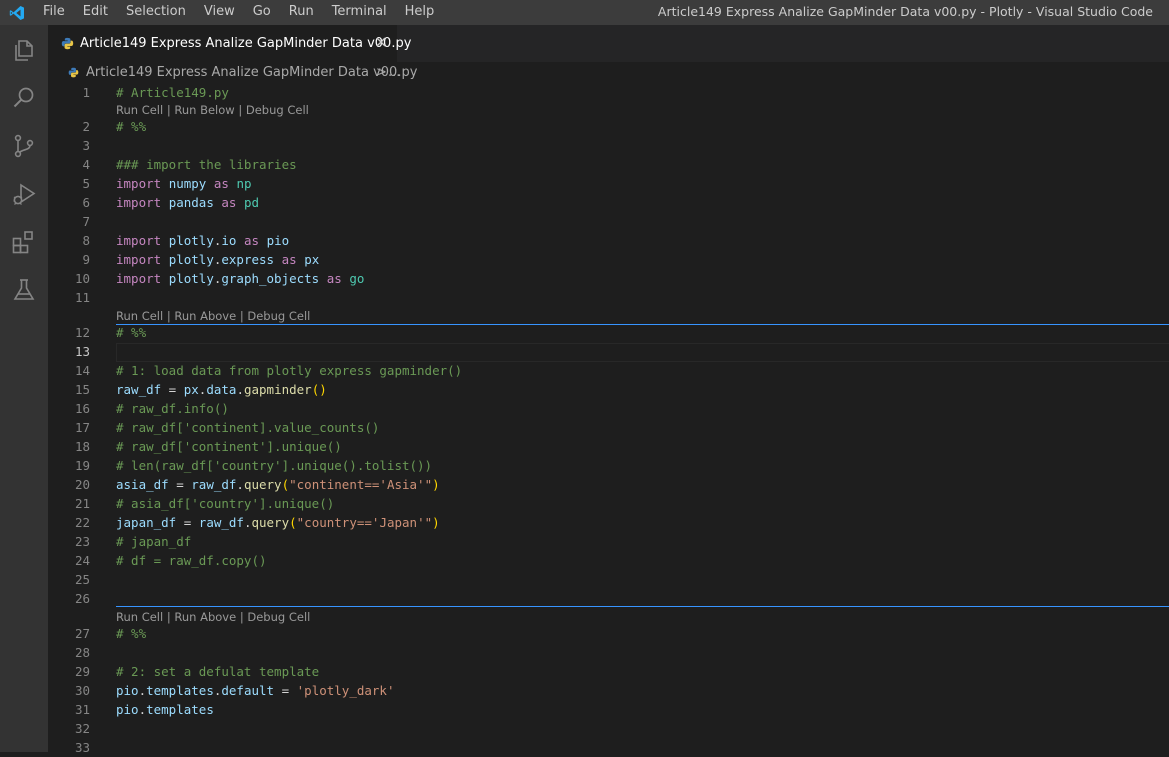 This screenshot has height=757, width=1169. I want to click on line-number: 31, so click(82, 709).